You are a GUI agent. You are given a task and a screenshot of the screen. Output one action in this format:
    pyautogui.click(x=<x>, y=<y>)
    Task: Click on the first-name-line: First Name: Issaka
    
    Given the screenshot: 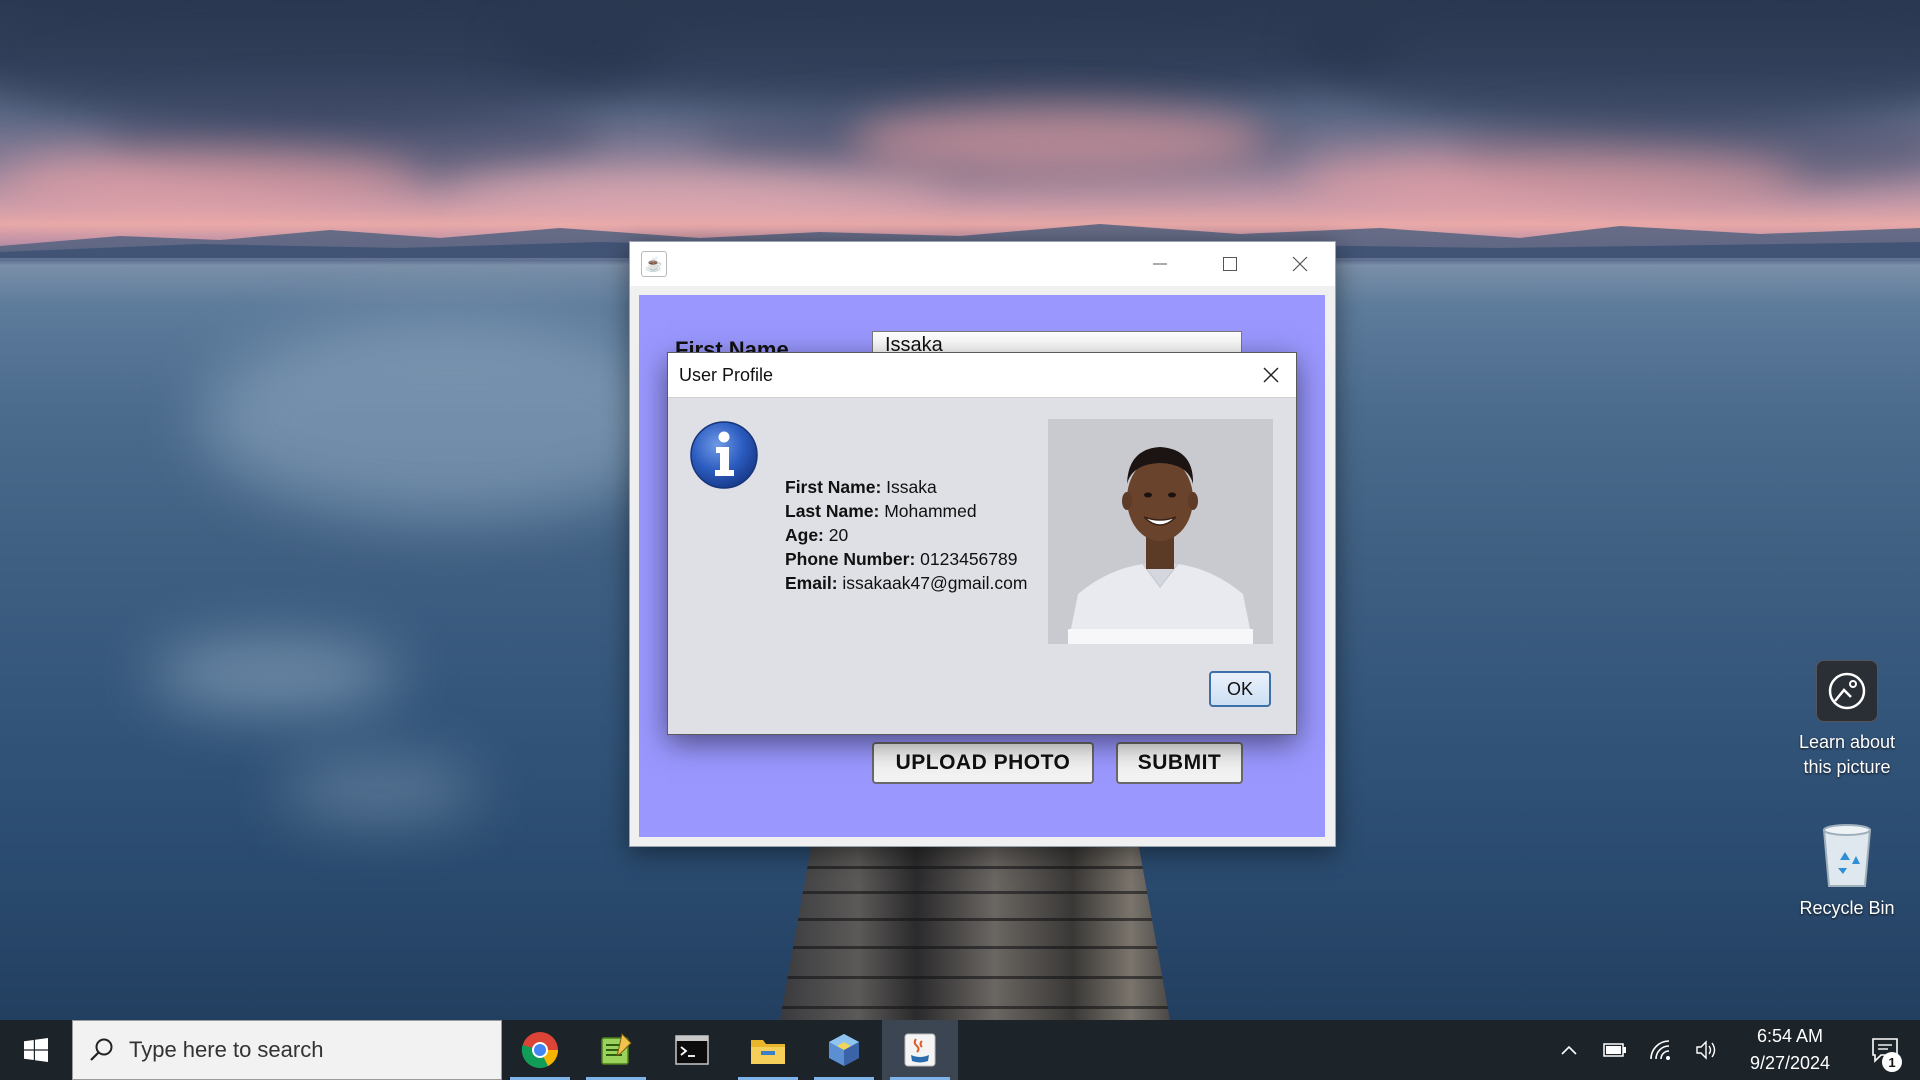 What is the action you would take?
    pyautogui.click(x=861, y=487)
    